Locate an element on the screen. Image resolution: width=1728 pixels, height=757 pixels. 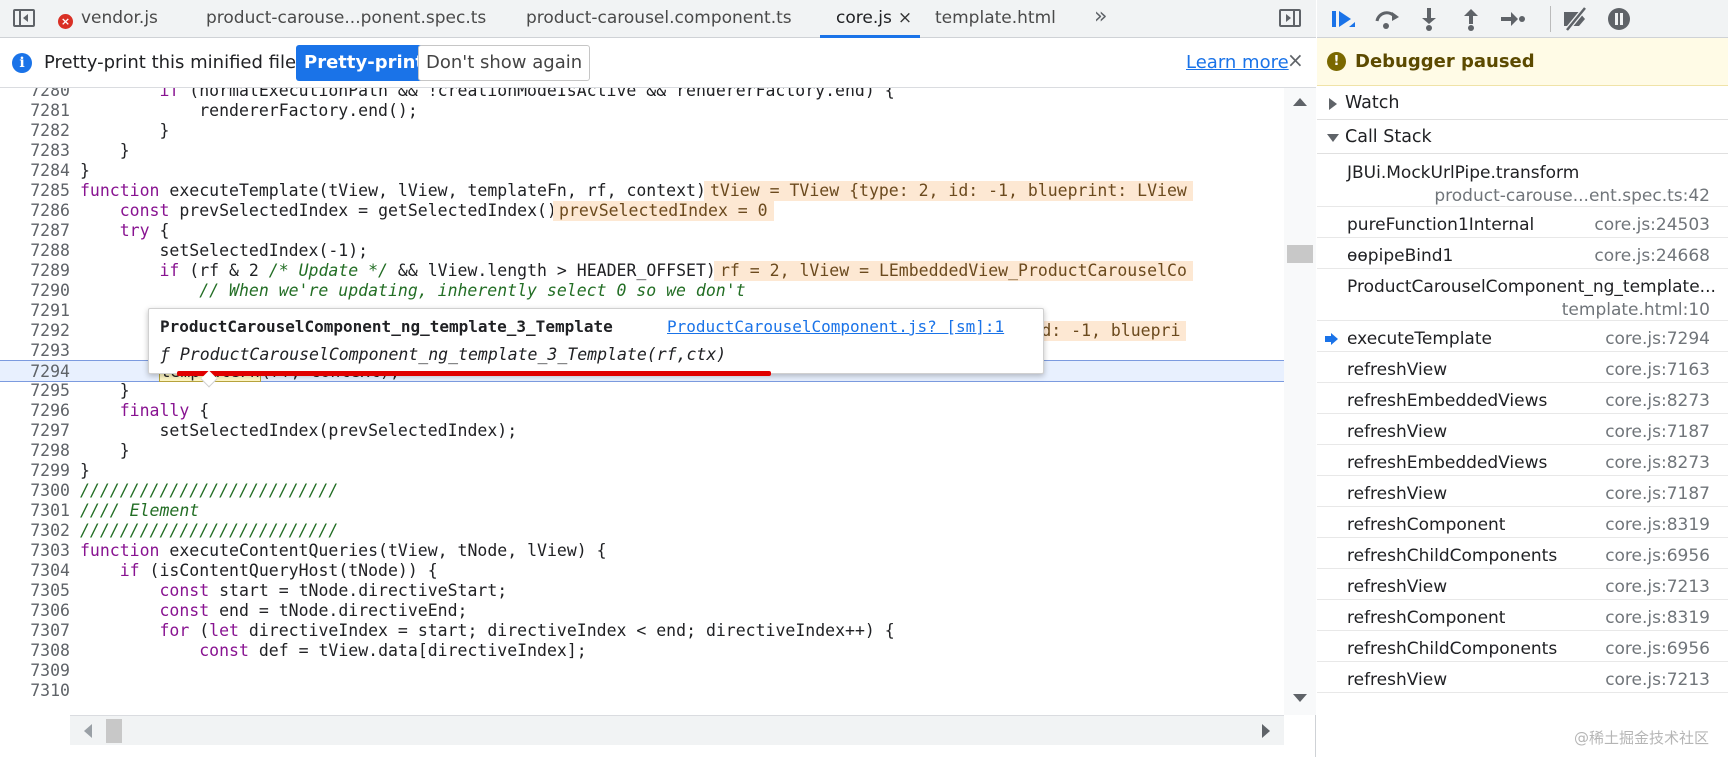
call-frame: refreshComponent core.js:8319 is located at coordinates (1522, 615).